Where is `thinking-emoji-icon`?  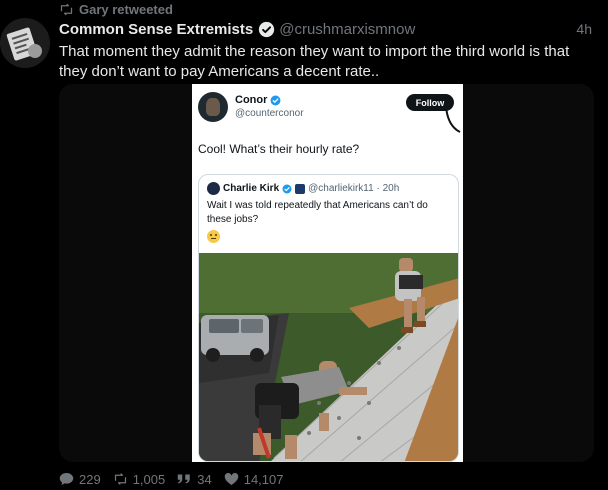 thinking-emoji-icon is located at coordinates (213, 236).